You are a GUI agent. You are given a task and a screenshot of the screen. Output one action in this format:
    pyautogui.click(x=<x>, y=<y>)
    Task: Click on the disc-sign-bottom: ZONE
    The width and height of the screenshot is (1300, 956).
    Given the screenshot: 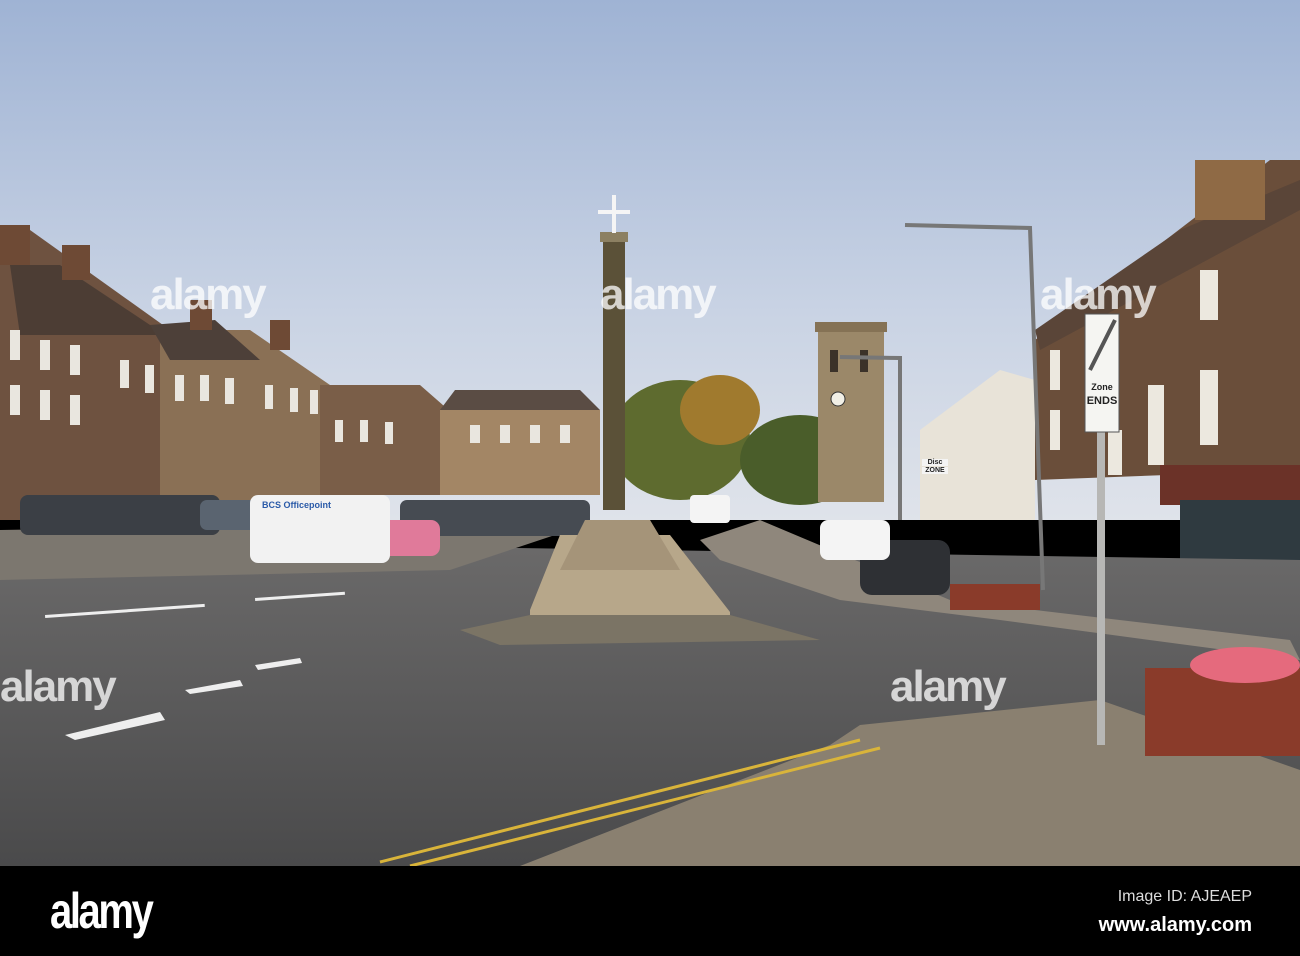 What is the action you would take?
    pyautogui.click(x=935, y=470)
    